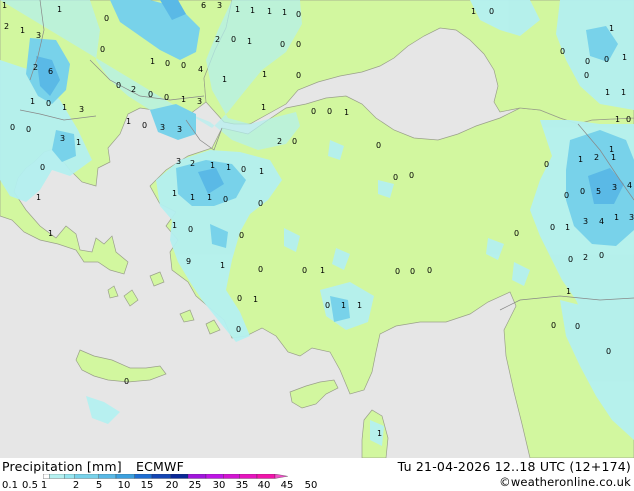  Describe the element at coordinates (203, 5) in the screenshot. I see `station-value: 6` at that location.